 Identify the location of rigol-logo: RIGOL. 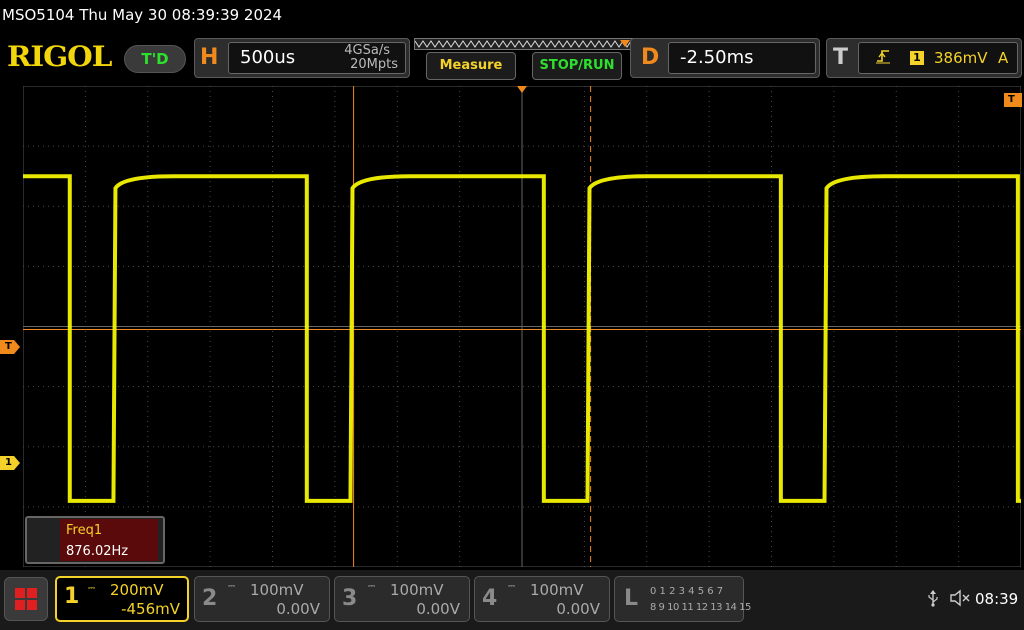
(59, 56).